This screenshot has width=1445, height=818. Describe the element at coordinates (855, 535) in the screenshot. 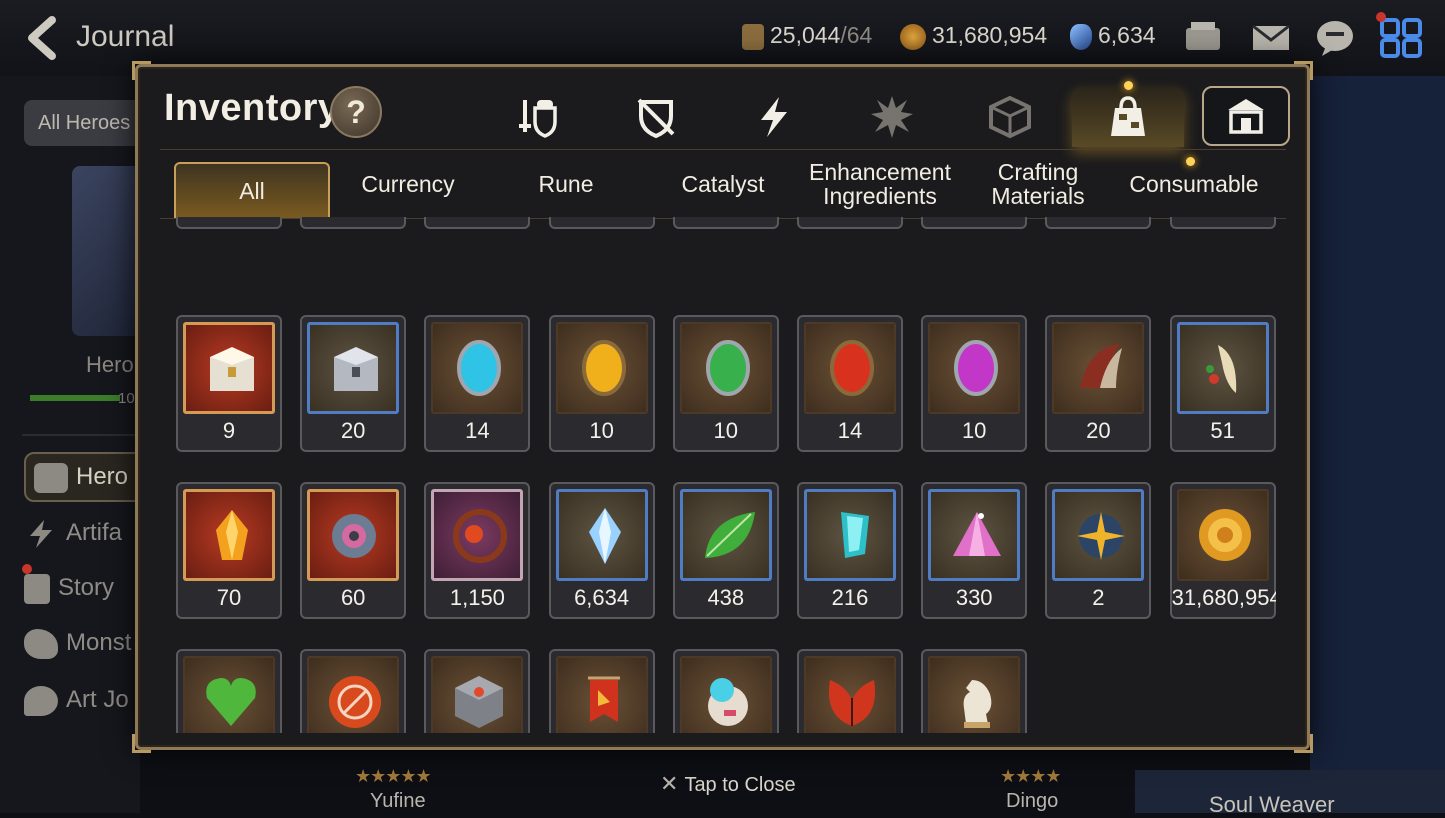

I see `cyan-crystal-icon` at that location.